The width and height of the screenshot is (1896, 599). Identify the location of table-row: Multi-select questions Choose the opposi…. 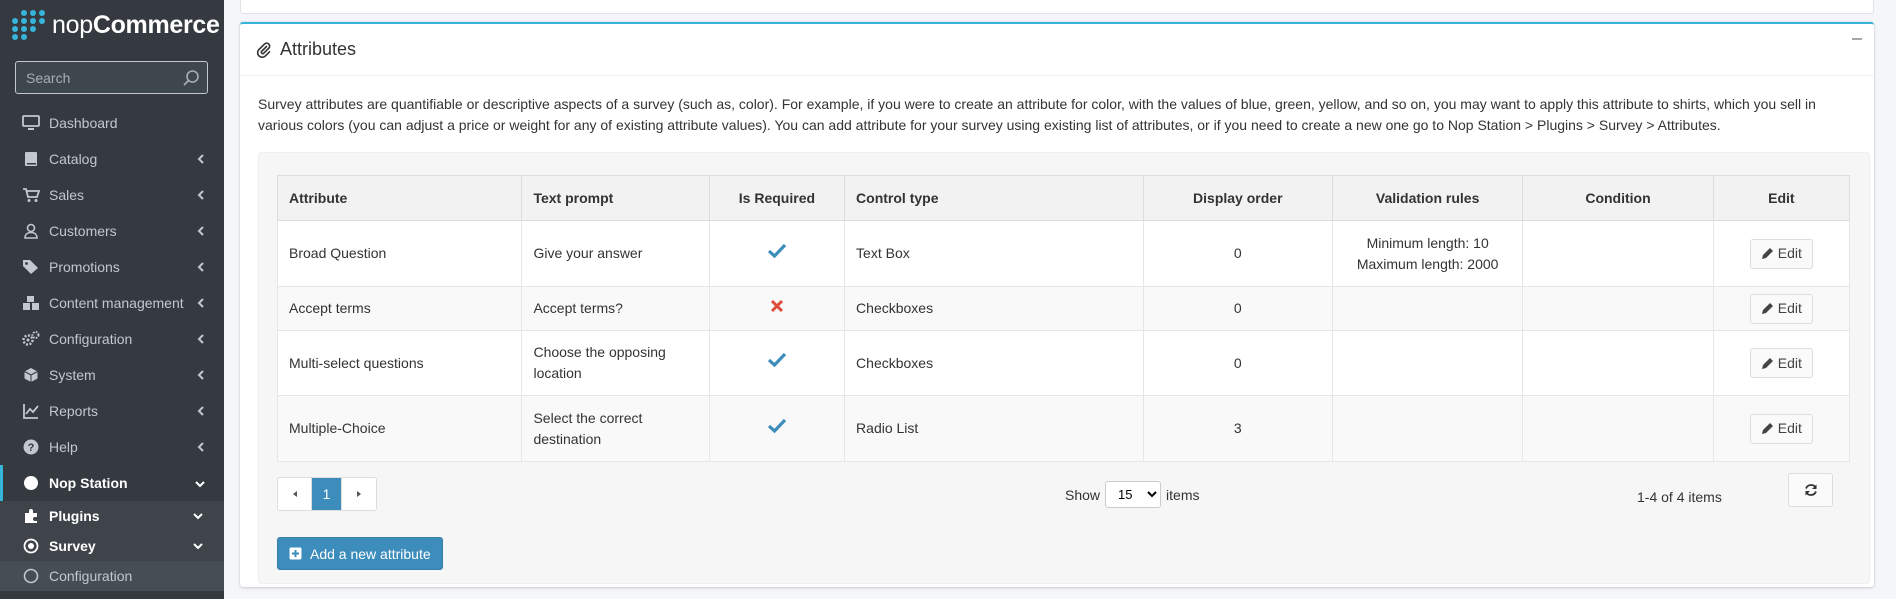
(1063, 363).